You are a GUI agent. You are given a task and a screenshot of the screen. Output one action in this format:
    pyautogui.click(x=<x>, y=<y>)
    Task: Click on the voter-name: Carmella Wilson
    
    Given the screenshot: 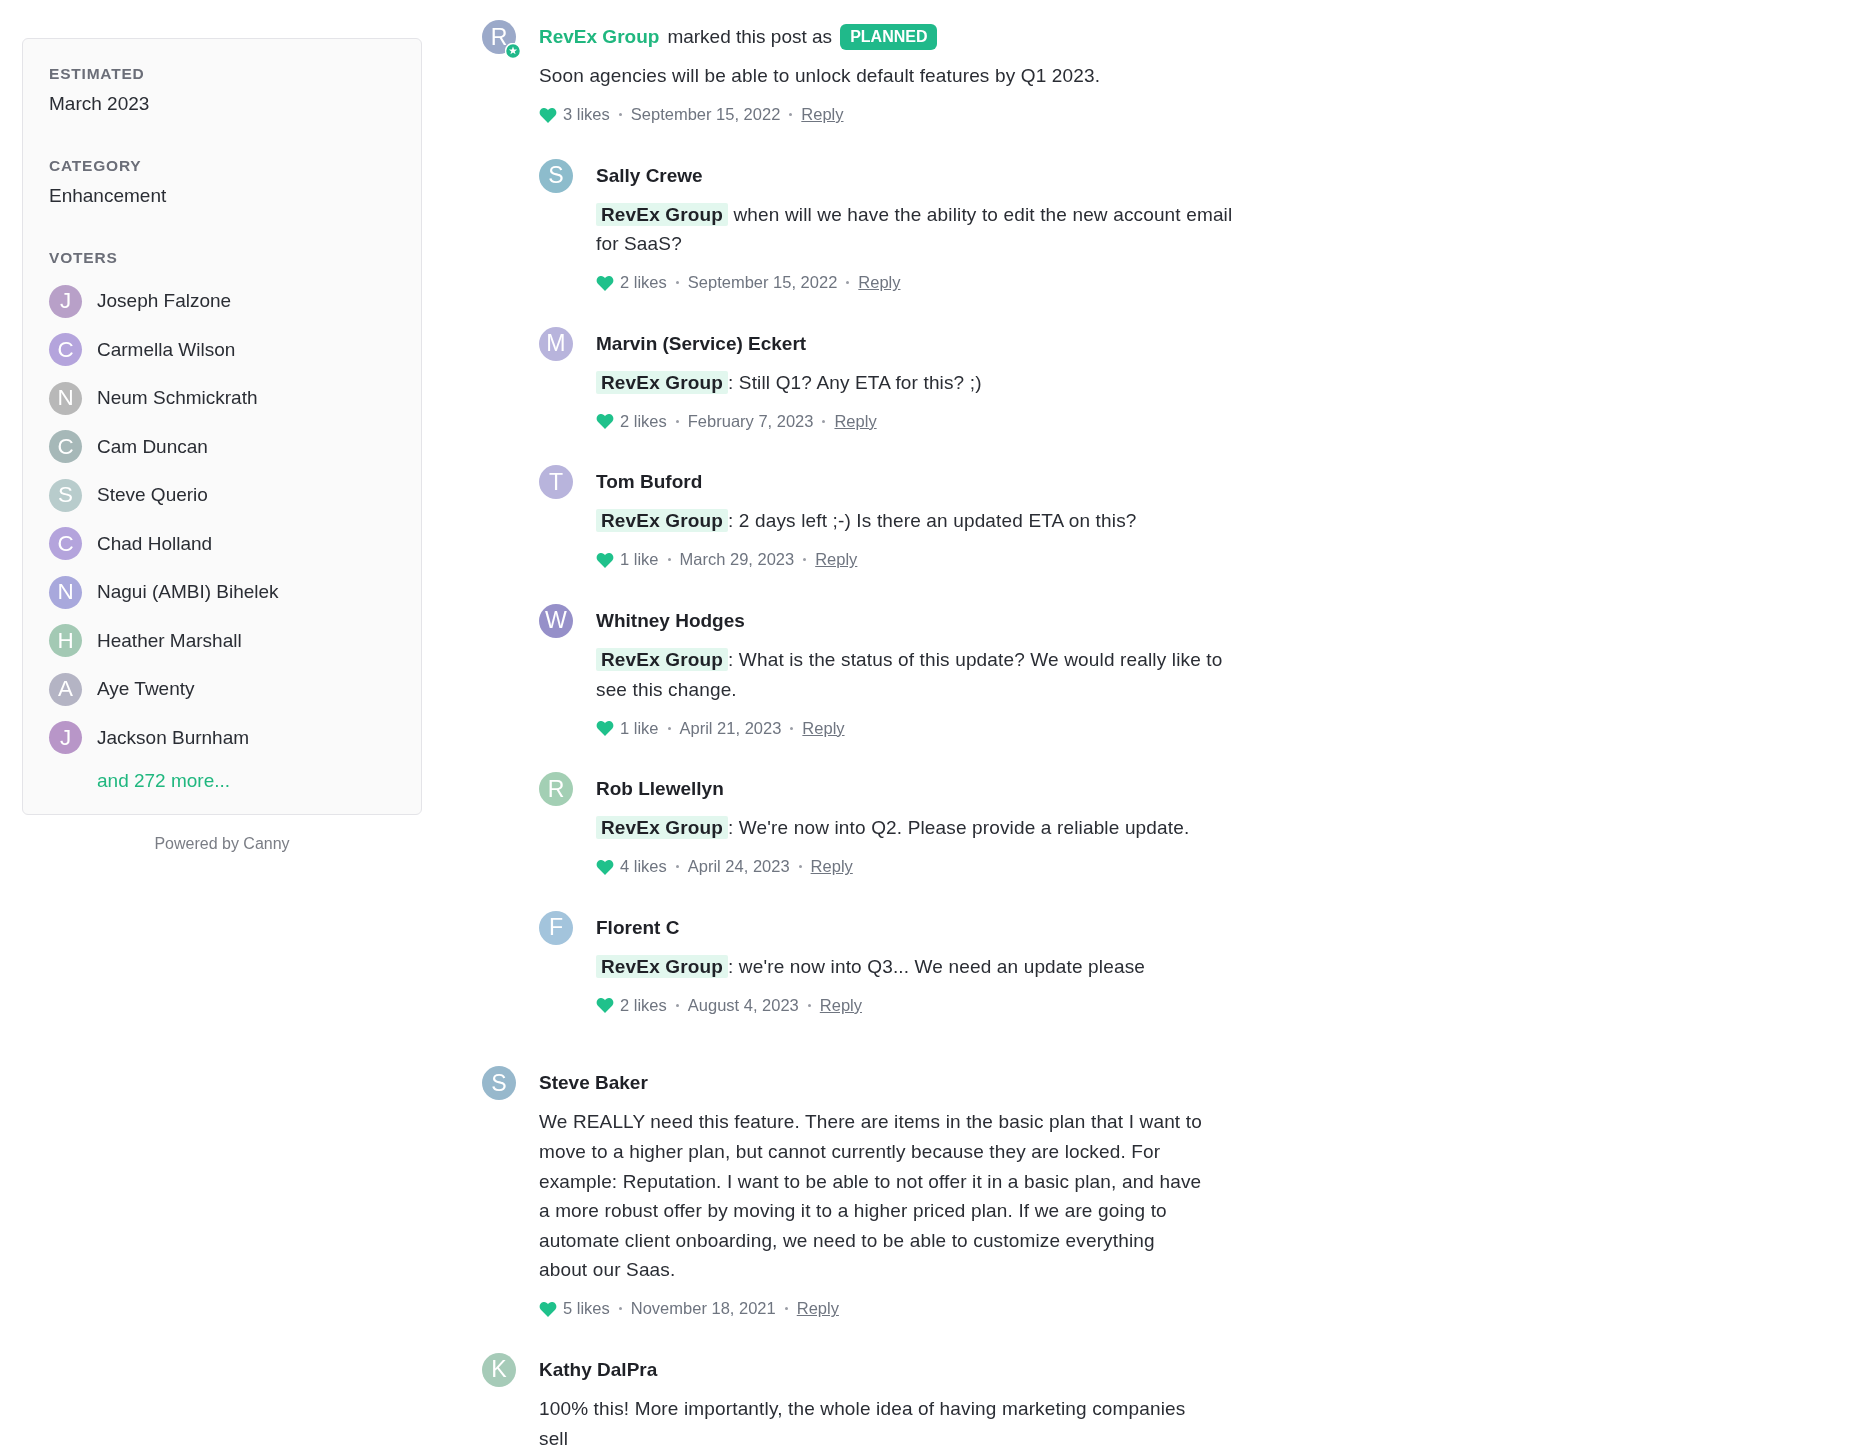 What is the action you would take?
    pyautogui.click(x=166, y=349)
    